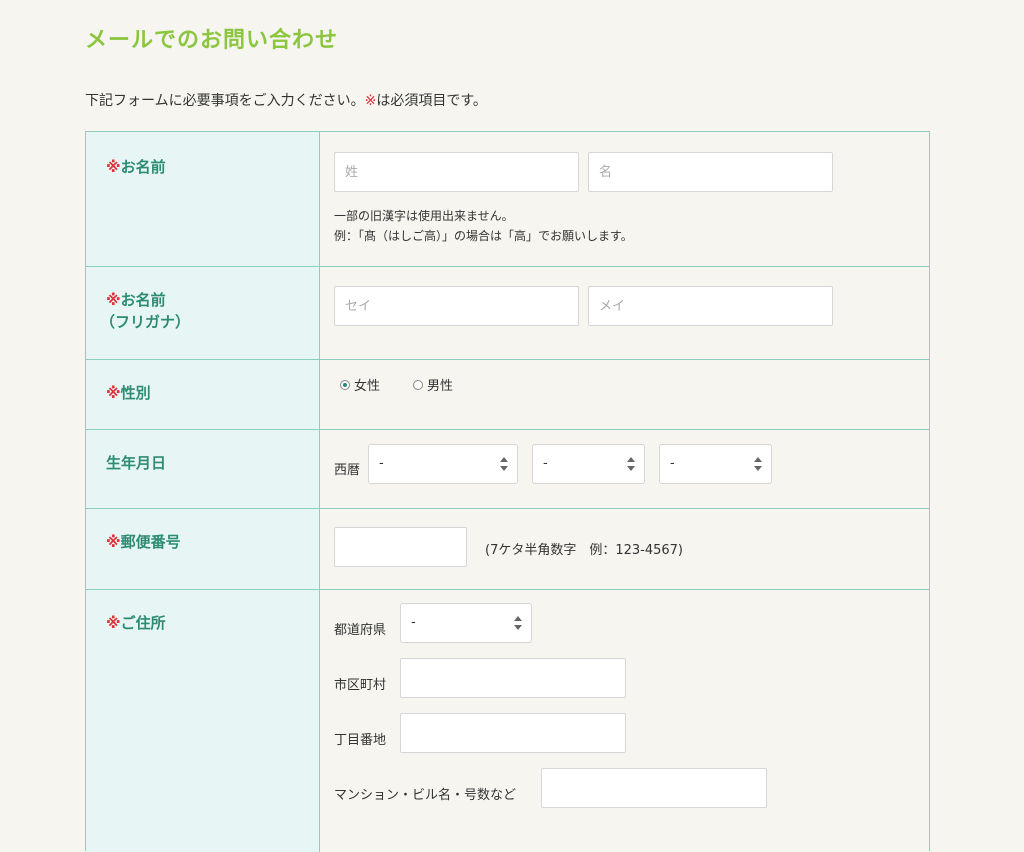 The image size is (1024, 852). What do you see at coordinates (513, 733) in the screenshot?
I see `block-input` at bounding box center [513, 733].